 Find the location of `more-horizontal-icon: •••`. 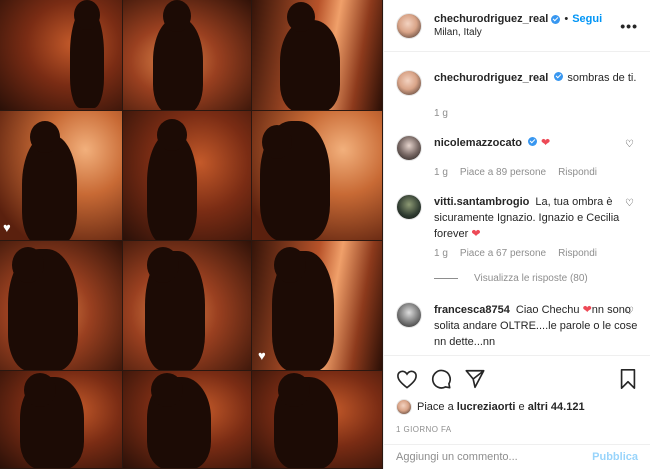

more-horizontal-icon: ••• is located at coordinates (629, 26).